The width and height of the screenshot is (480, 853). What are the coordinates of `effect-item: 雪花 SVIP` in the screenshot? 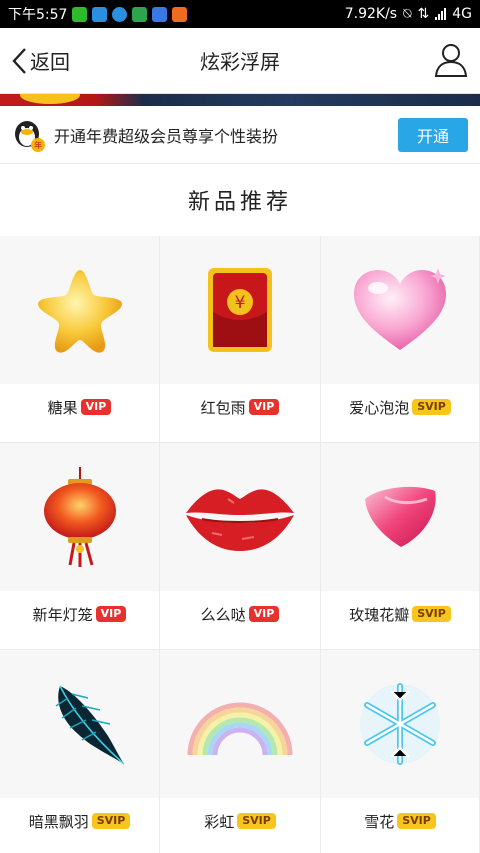 It's located at (400, 751).